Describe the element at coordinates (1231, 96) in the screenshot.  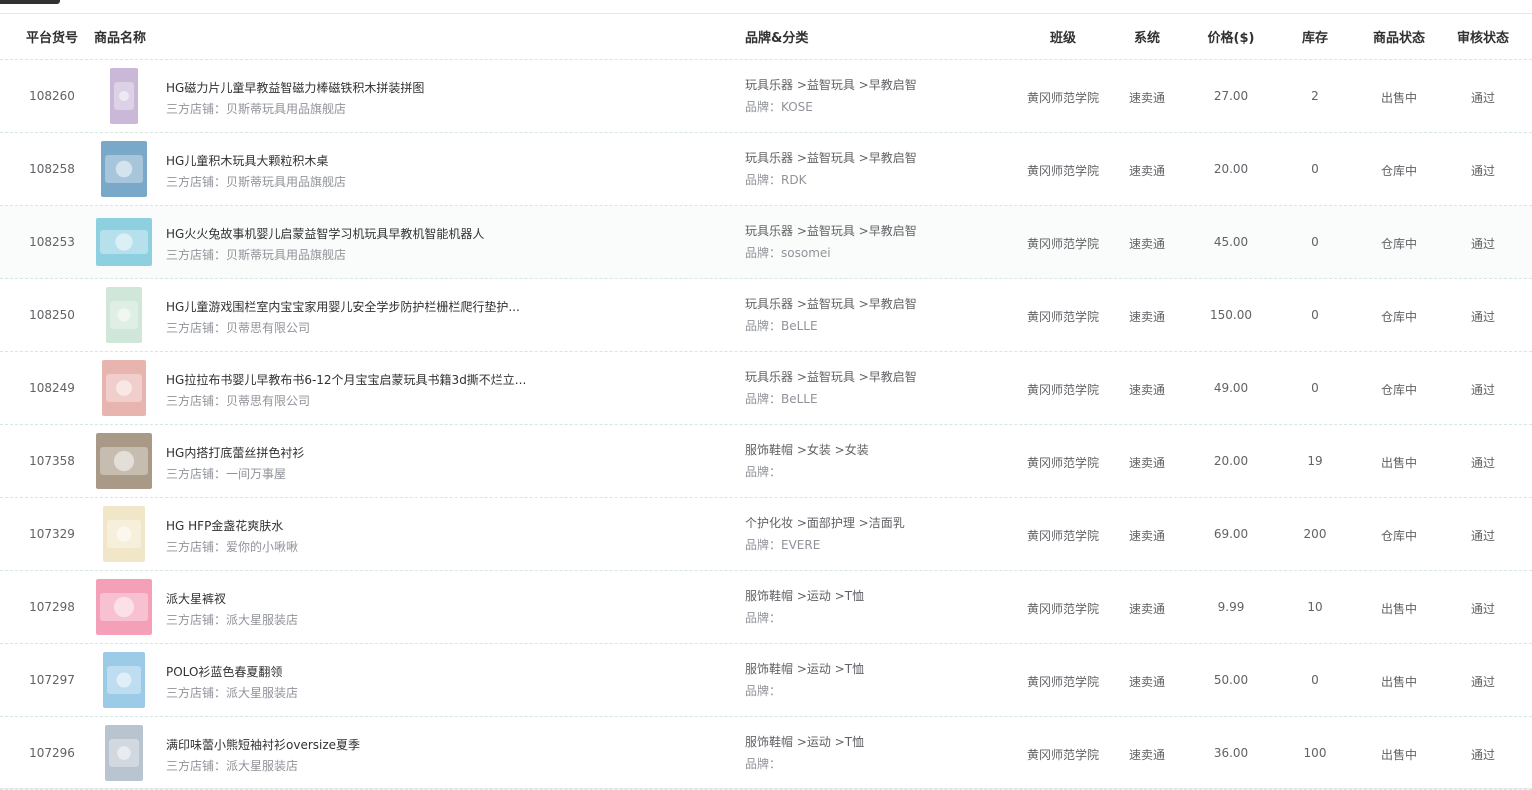
I see `price-value: 27.00` at that location.